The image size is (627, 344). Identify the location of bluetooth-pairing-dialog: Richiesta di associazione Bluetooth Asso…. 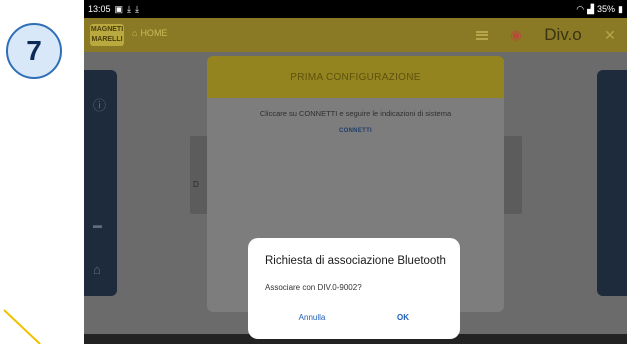
(354, 288).